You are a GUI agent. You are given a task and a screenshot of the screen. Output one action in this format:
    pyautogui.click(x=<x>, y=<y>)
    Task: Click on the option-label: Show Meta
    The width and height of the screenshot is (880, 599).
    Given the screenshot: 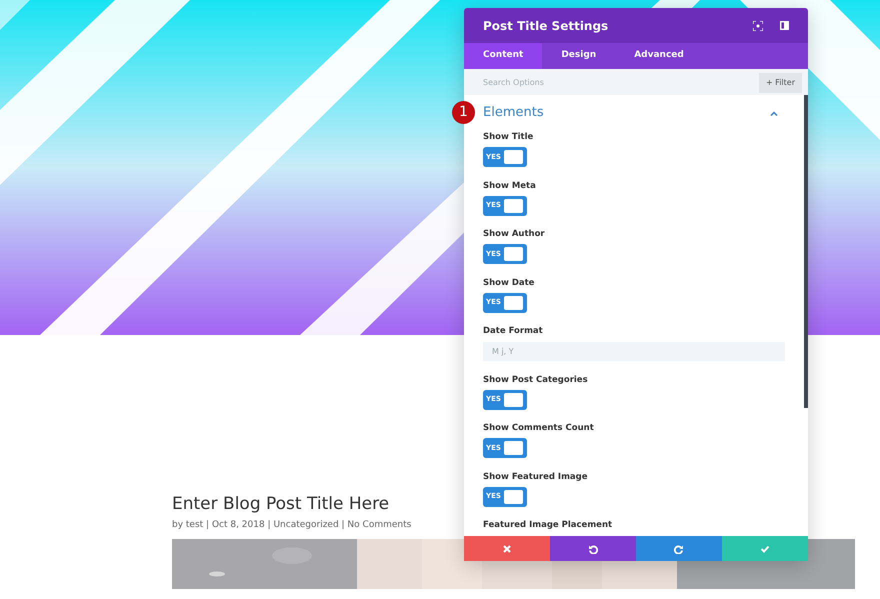 What is the action you would take?
    pyautogui.click(x=510, y=186)
    